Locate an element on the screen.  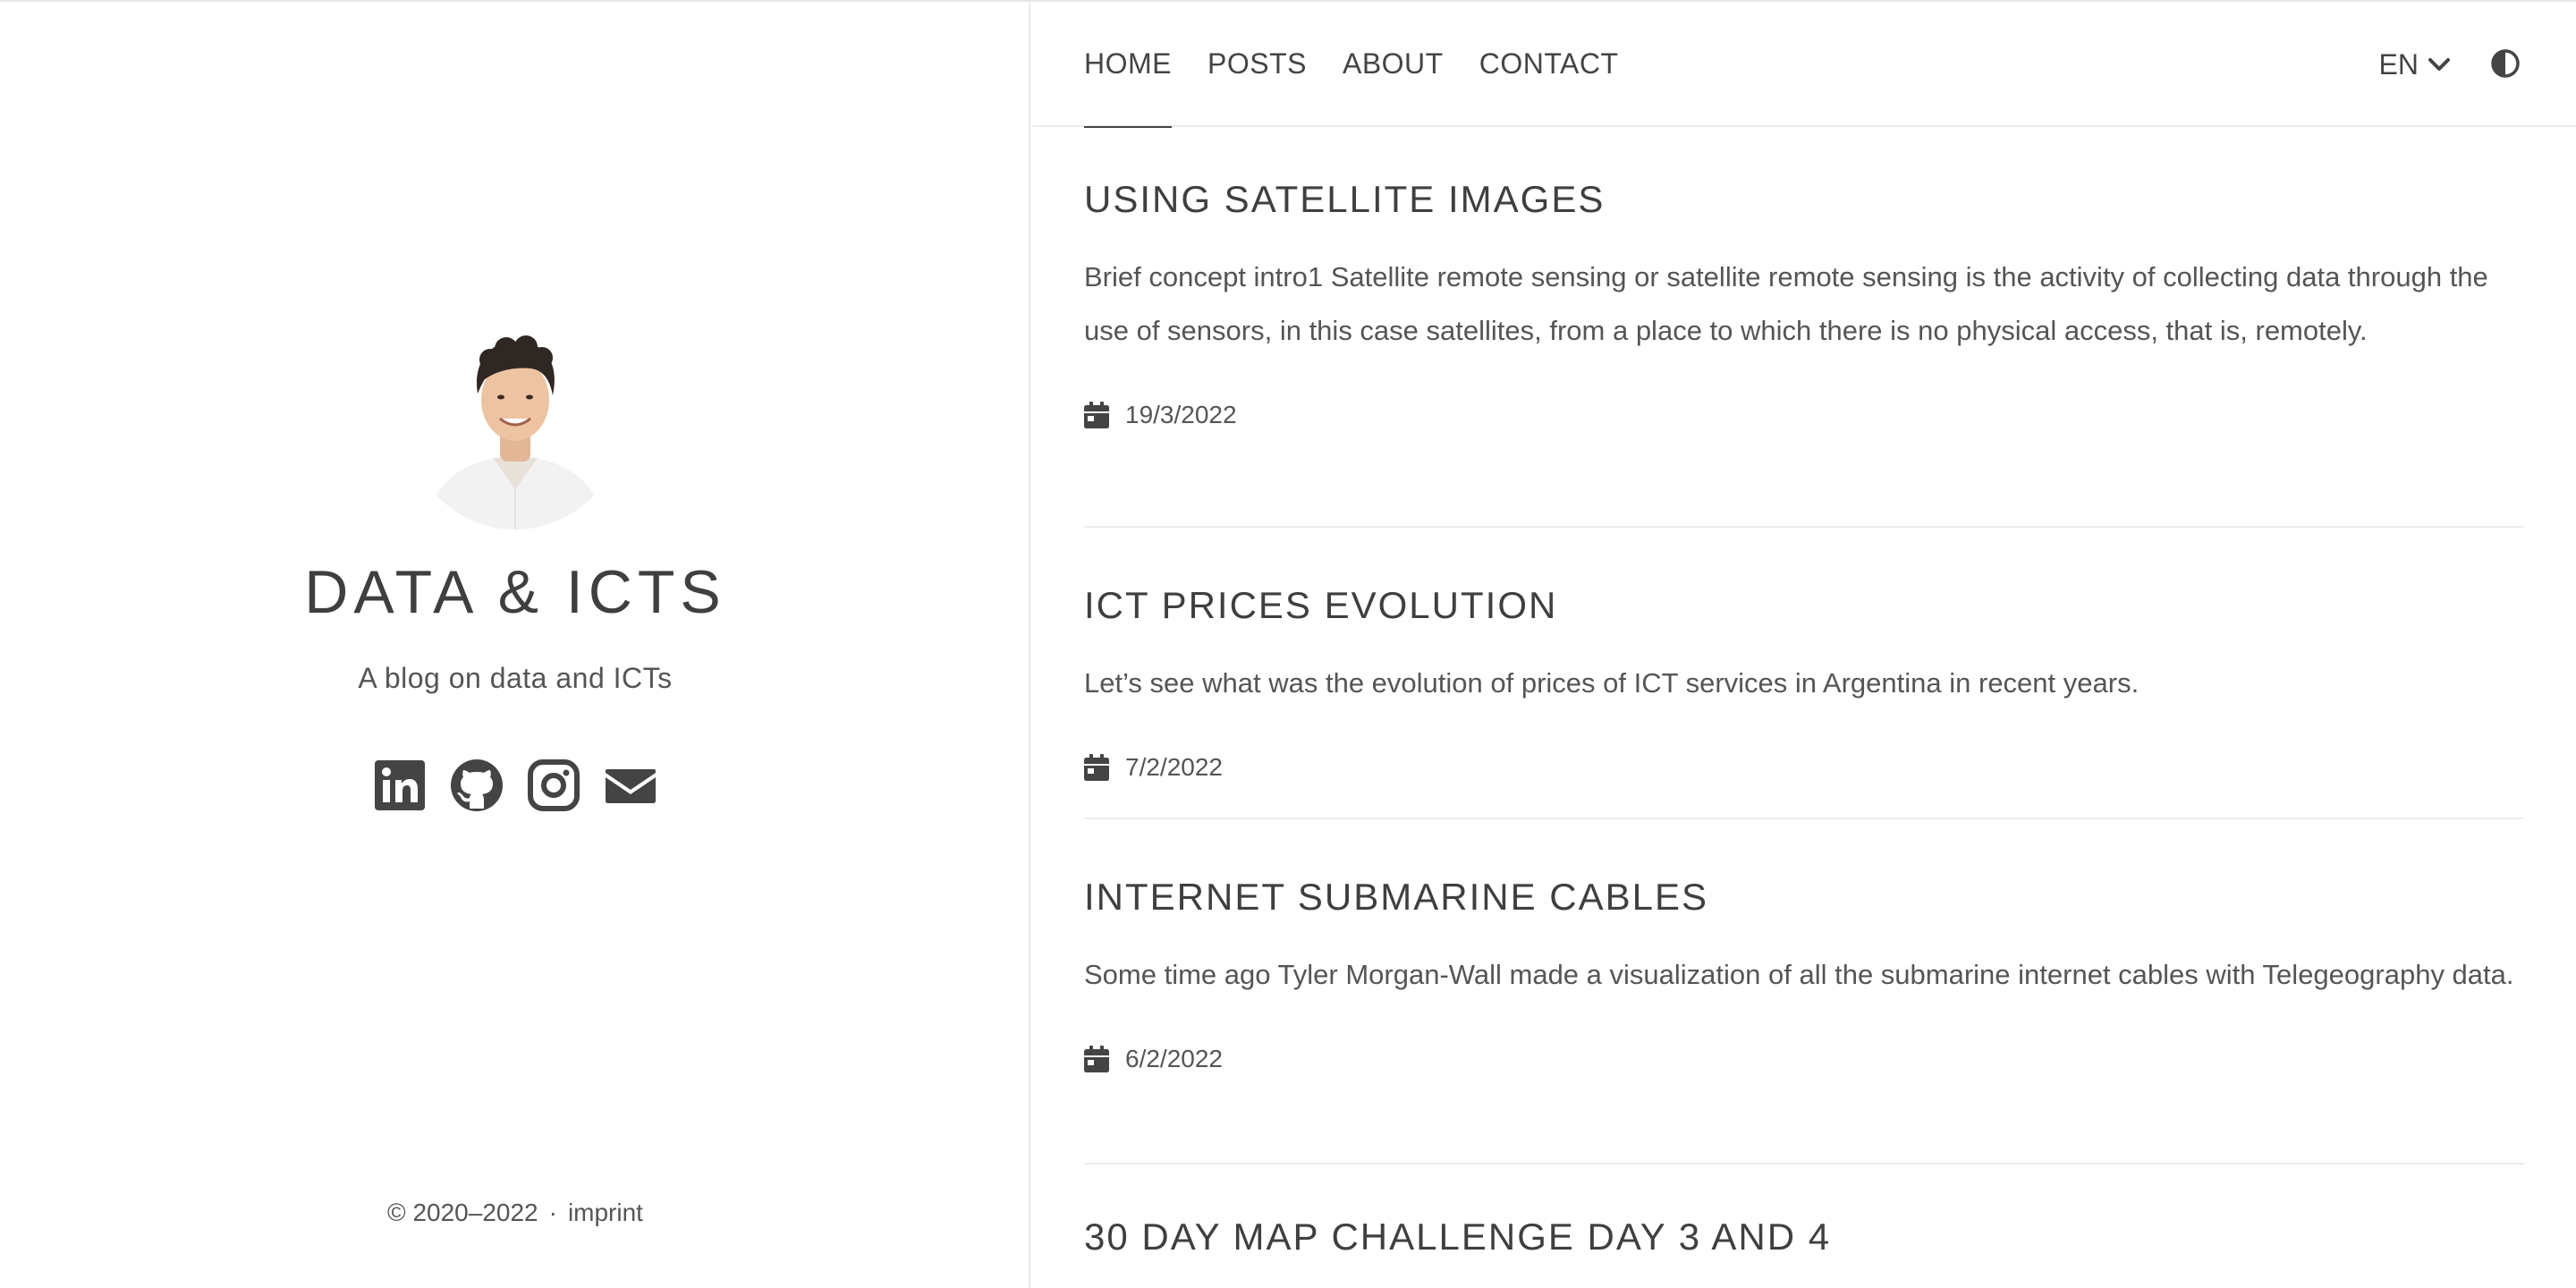
copyright-text: © 2020–2022 is located at coordinates (462, 1212).